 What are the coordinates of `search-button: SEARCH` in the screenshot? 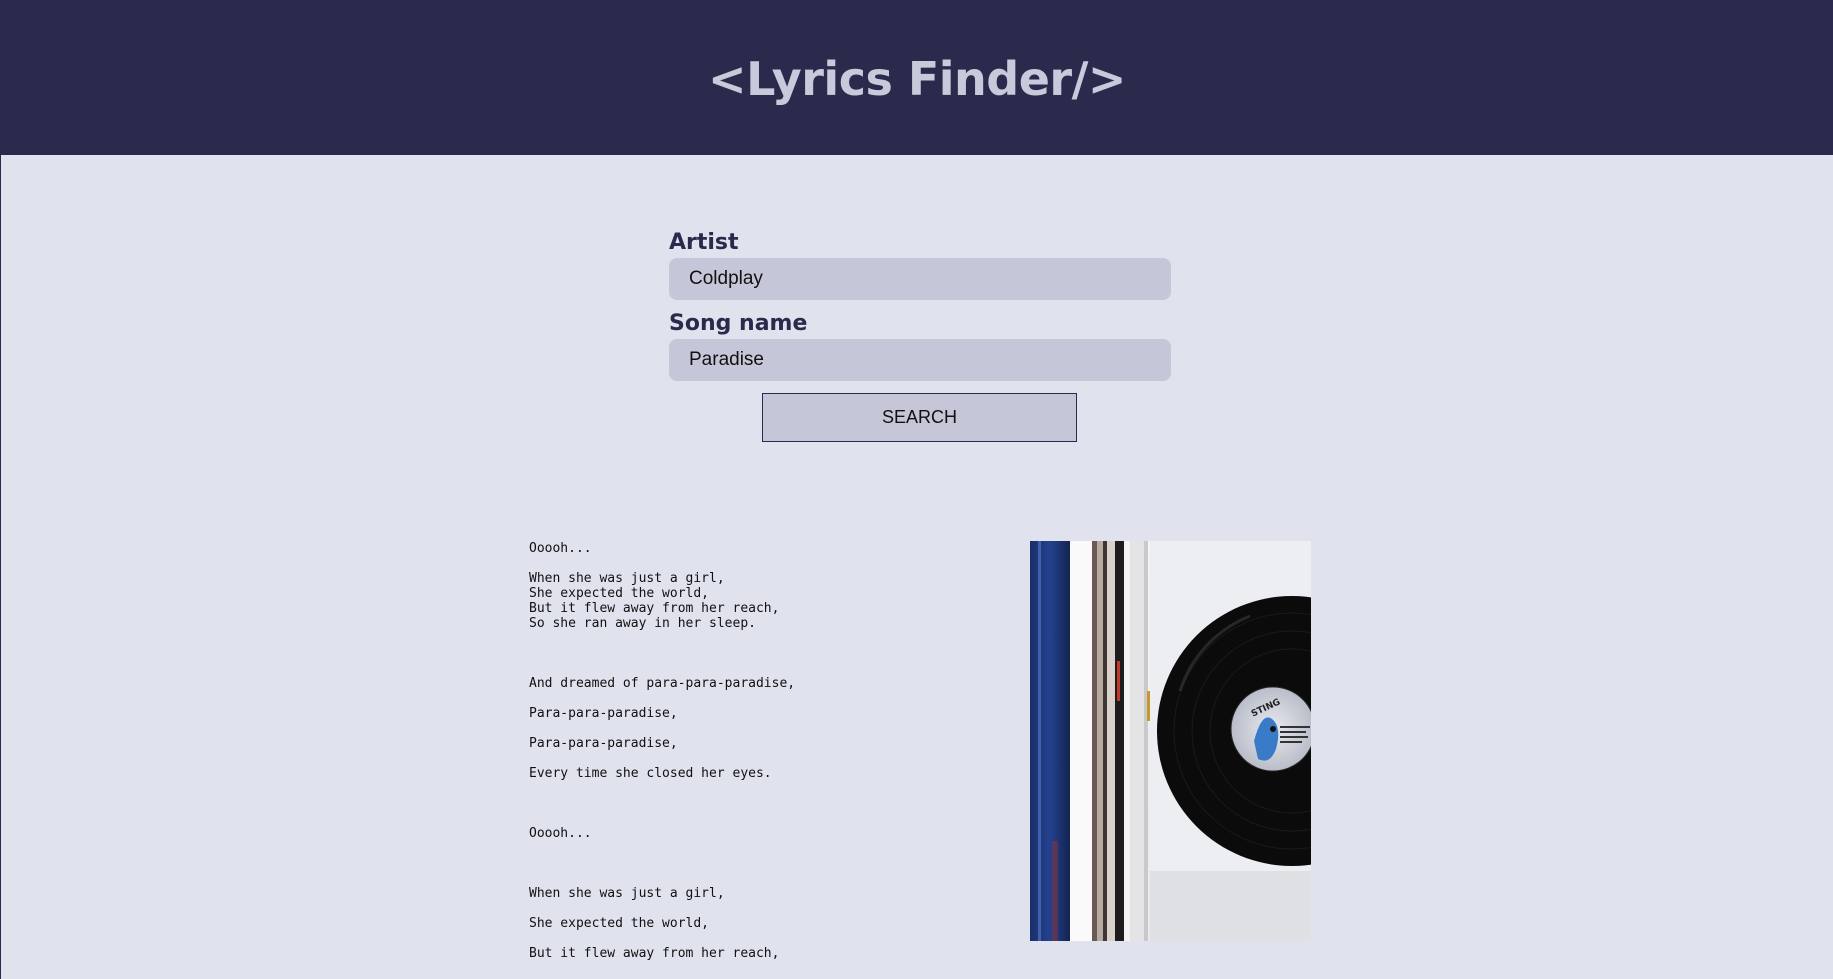 It's located at (919, 417).